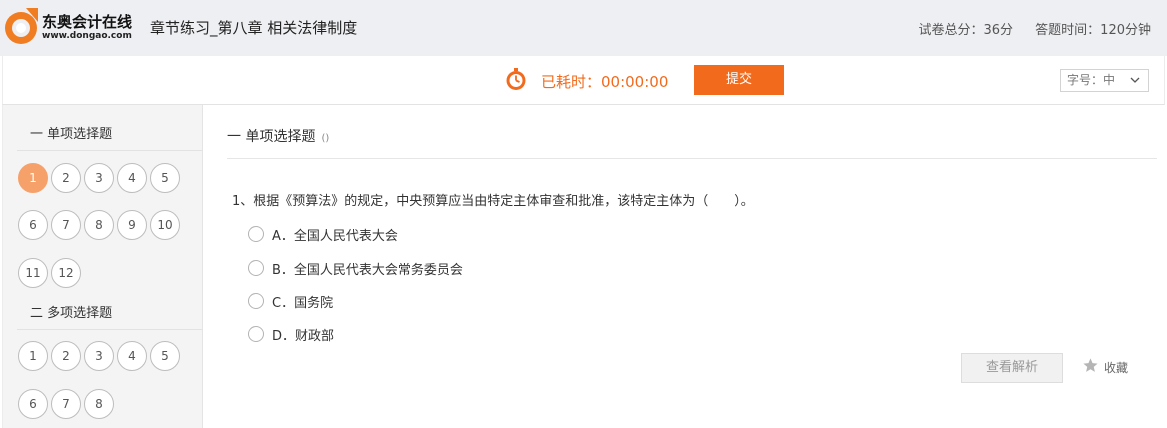 This screenshot has height=428, width=1167. Describe the element at coordinates (33, 178) in the screenshot. I see `question-number-single-1: 1` at that location.